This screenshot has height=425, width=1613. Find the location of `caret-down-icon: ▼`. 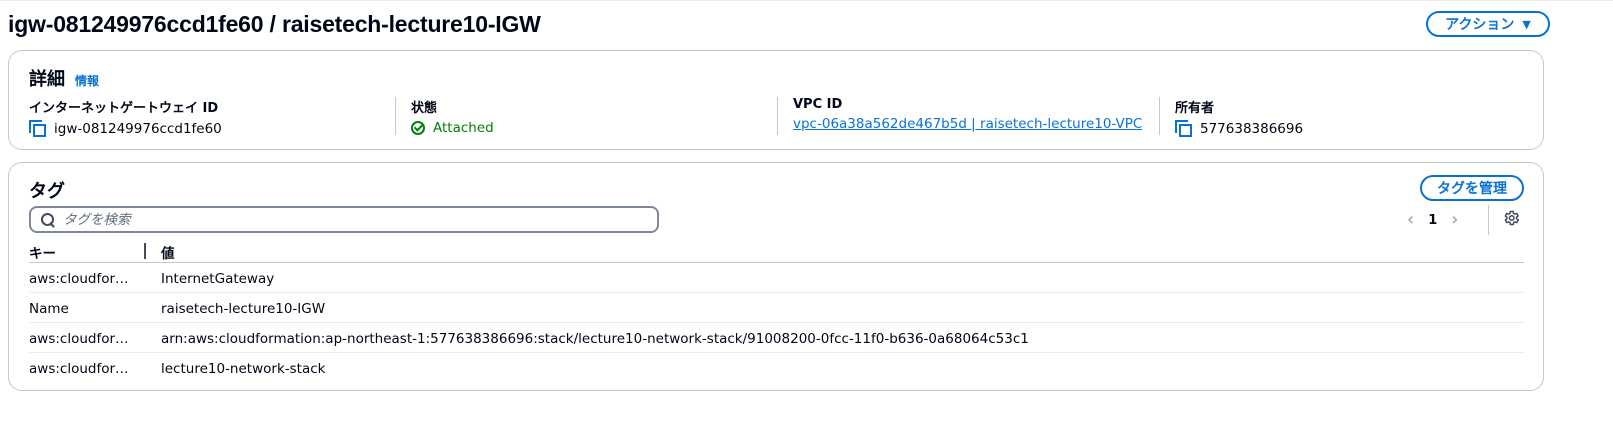

caret-down-icon: ▼ is located at coordinates (1526, 24).